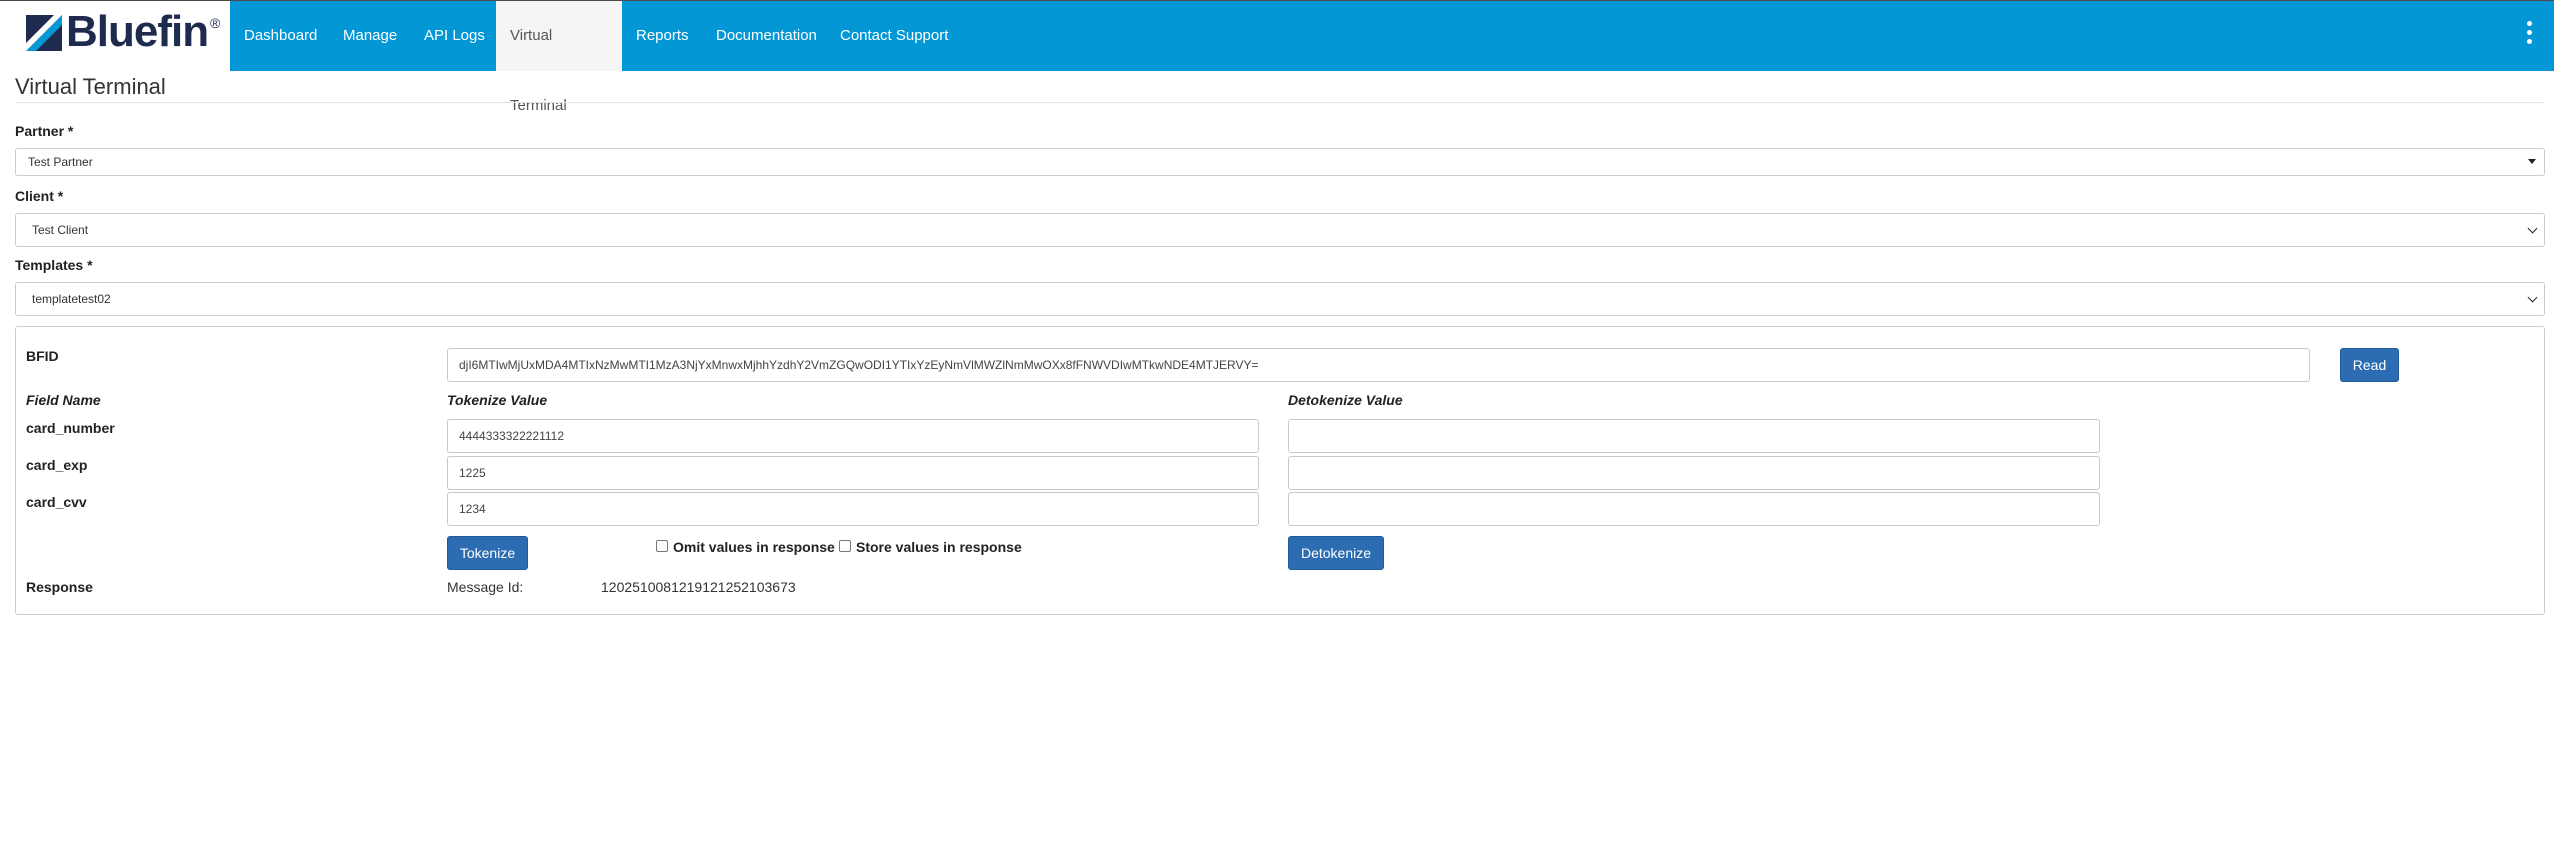 The width and height of the screenshot is (2554, 862). I want to click on detokenize-button: Detokenize, so click(1336, 553).